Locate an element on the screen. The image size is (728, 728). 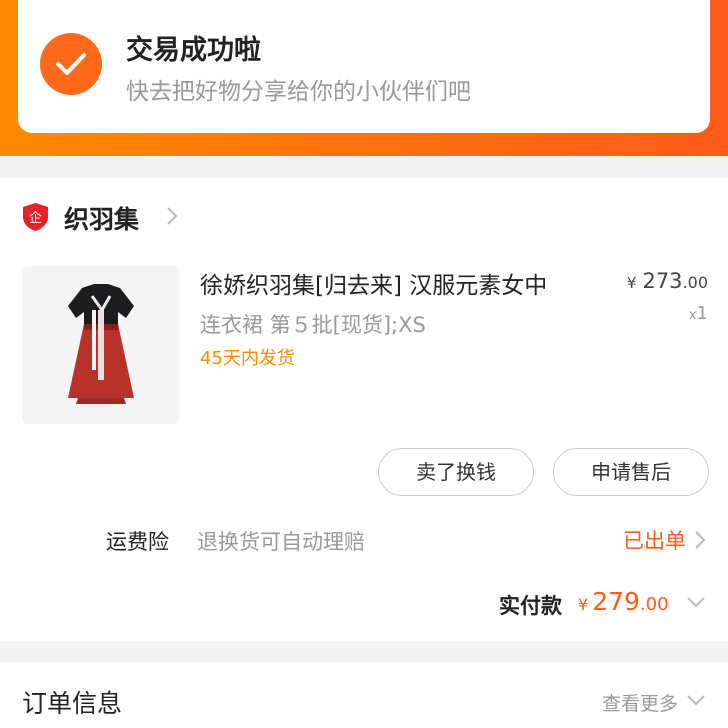
quantity-prefix: x is located at coordinates (692, 315).